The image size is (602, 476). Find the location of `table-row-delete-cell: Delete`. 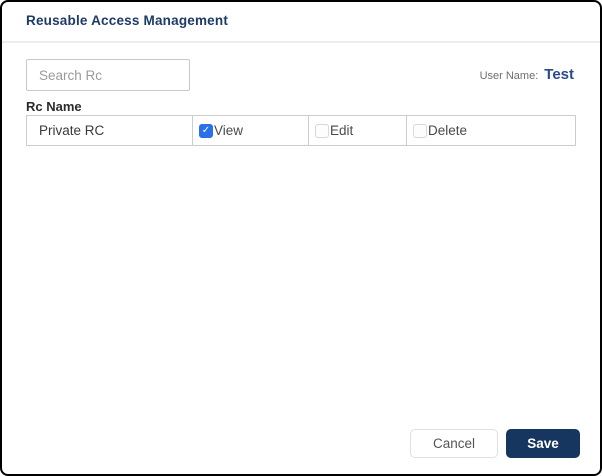

table-row-delete-cell: Delete is located at coordinates (491, 130).